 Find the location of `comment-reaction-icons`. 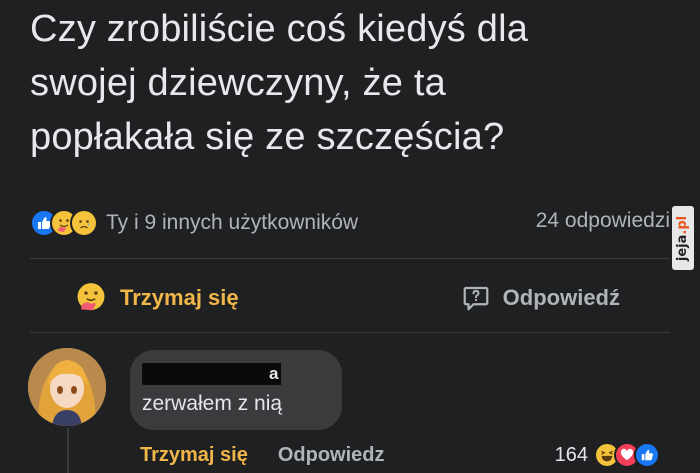

comment-reaction-icons is located at coordinates (627, 455).